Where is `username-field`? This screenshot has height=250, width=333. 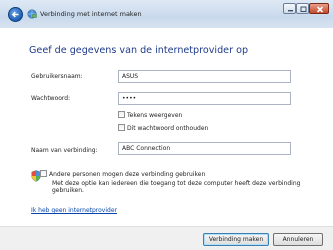
username-field is located at coordinates (204, 76).